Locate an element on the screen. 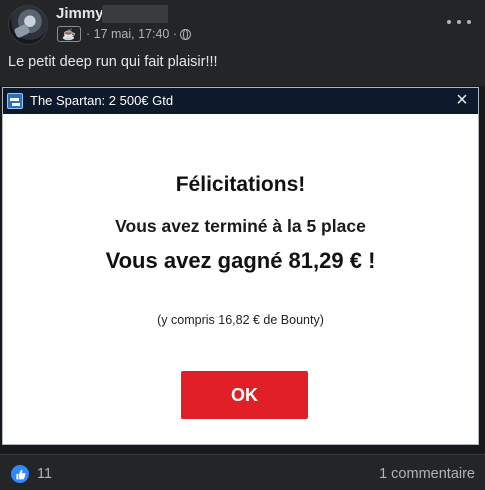 The width and height of the screenshot is (485, 490). author-name: Jimmy is located at coordinates (80, 13).